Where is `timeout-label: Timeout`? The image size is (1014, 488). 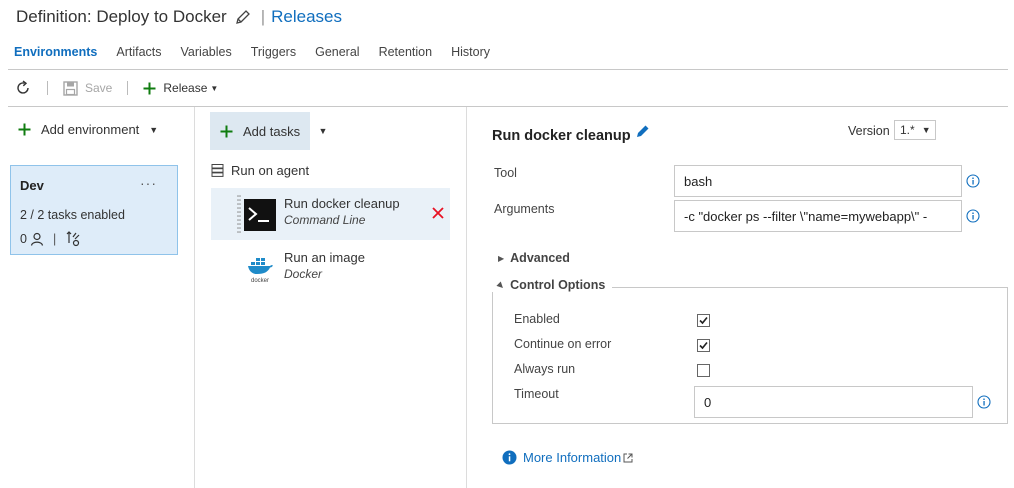
timeout-label: Timeout is located at coordinates (536, 394).